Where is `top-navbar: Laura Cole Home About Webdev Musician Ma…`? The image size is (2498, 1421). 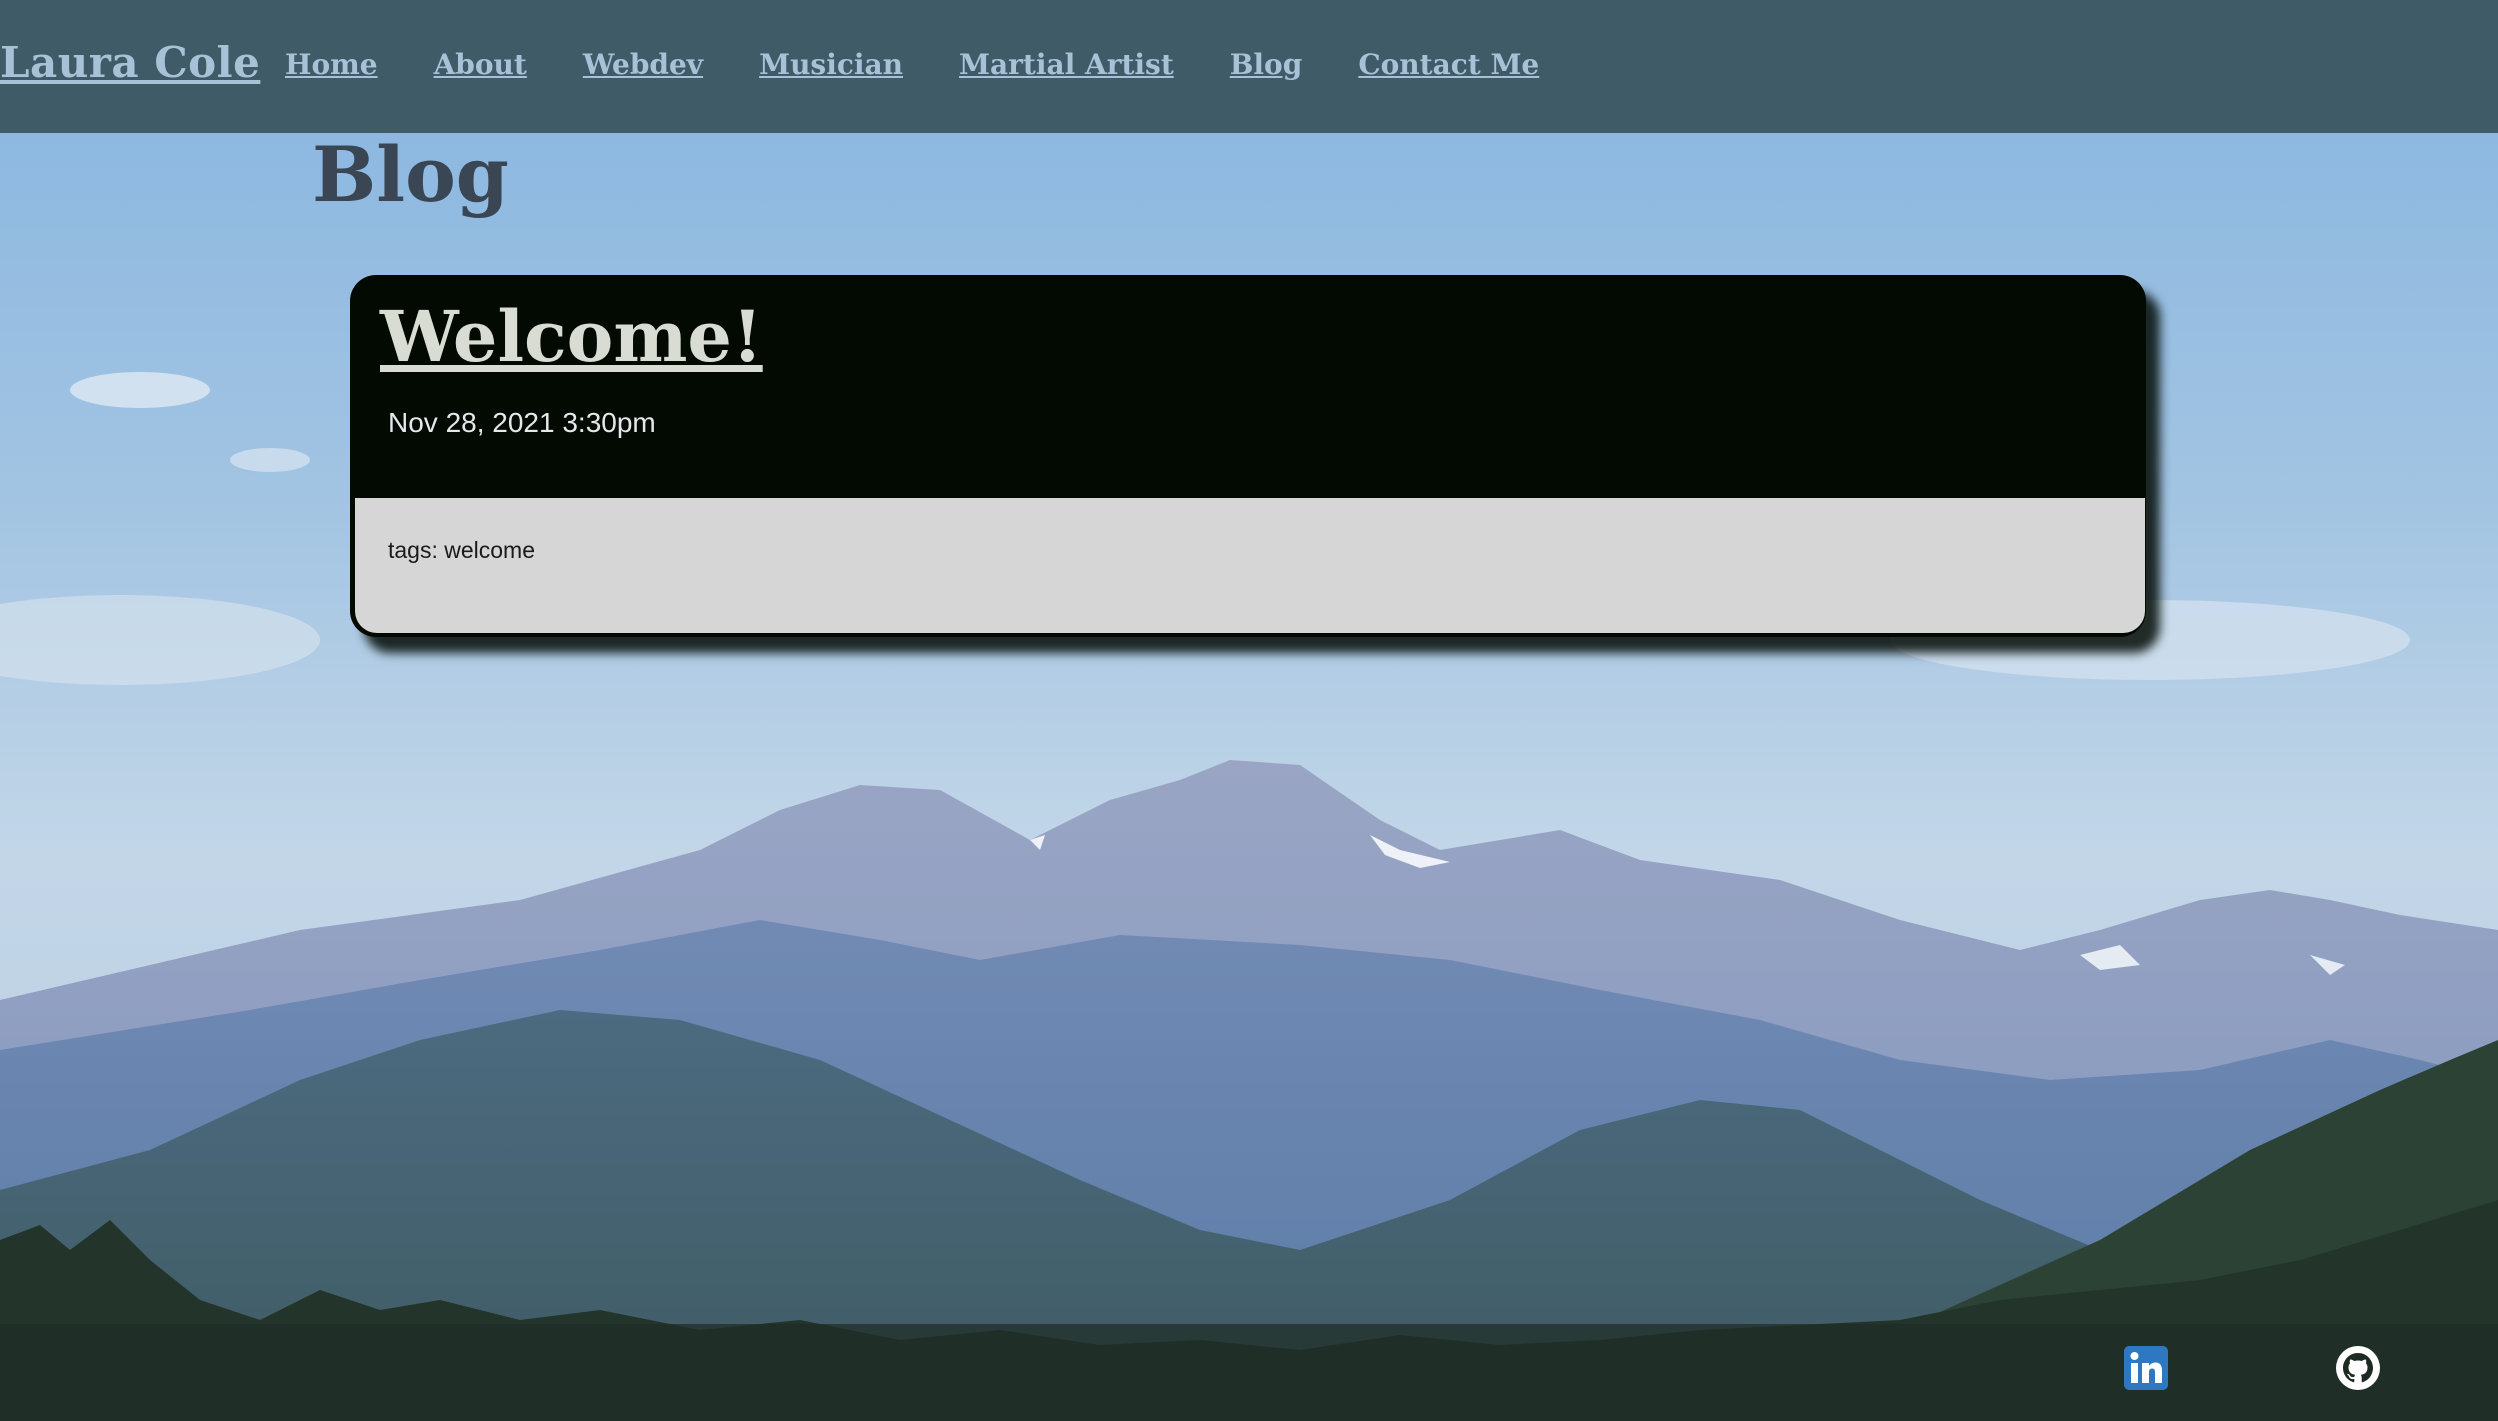
top-navbar: Laura Cole Home About Webdev Musician Ma… is located at coordinates (1249, 66).